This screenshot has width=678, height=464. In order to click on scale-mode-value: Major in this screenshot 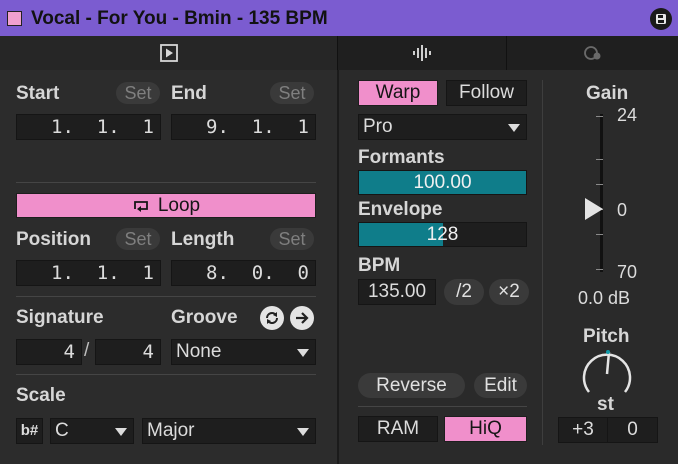, I will do `click(171, 430)`.